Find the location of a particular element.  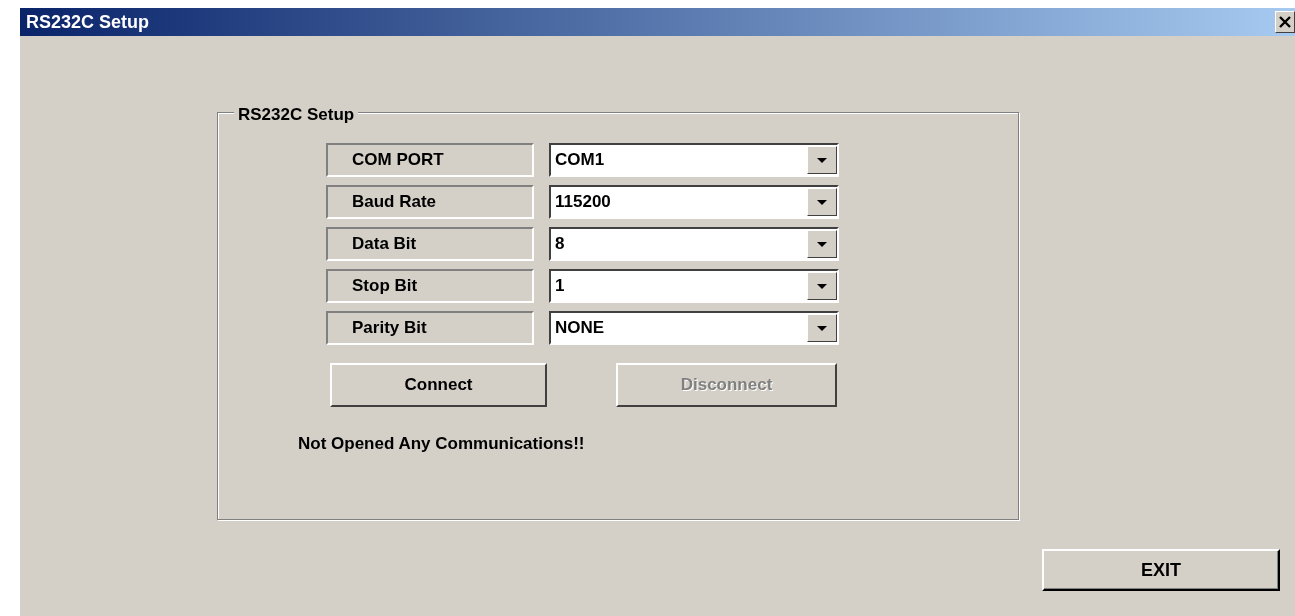

status-message: Not Opened Any Communications!! is located at coordinates (442, 444).